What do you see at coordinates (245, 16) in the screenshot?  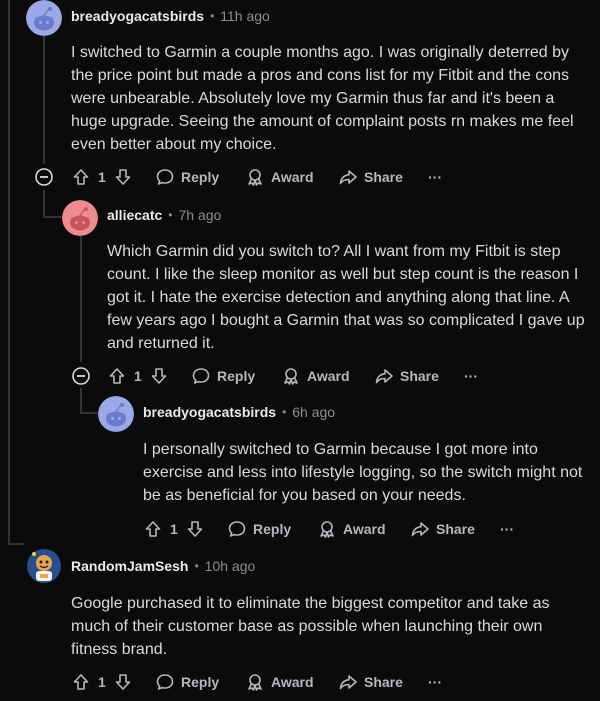 I see `comment-time: 11h ago` at bounding box center [245, 16].